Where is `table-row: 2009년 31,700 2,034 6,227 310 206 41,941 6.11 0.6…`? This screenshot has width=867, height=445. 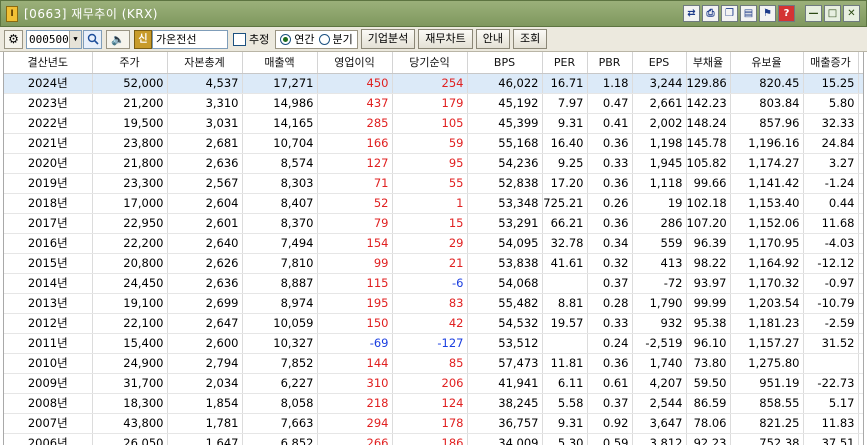 table-row: 2009년 31,700 2,034 6,227 310 206 41,941 6.11 0.6… is located at coordinates (433, 383).